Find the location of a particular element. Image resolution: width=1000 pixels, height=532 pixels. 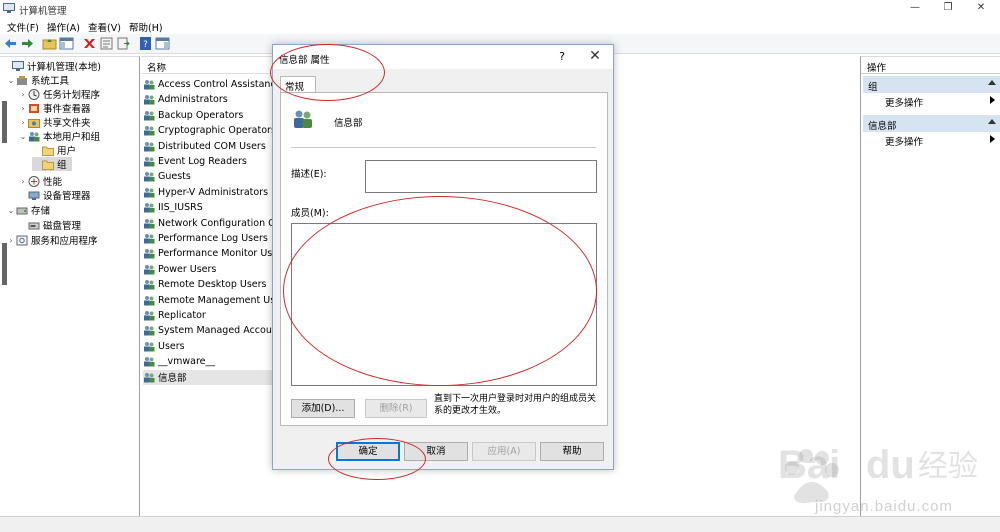

list-item-label: Cryptographic Operators is located at coordinates (217, 131).